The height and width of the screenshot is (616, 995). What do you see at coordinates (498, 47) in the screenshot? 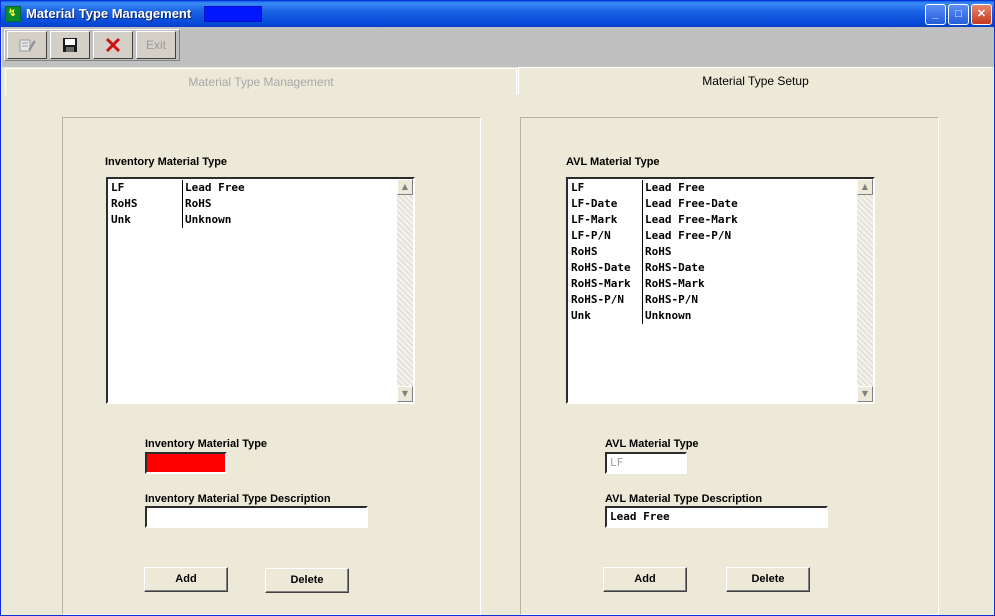
I see `toolbar: Exit` at bounding box center [498, 47].